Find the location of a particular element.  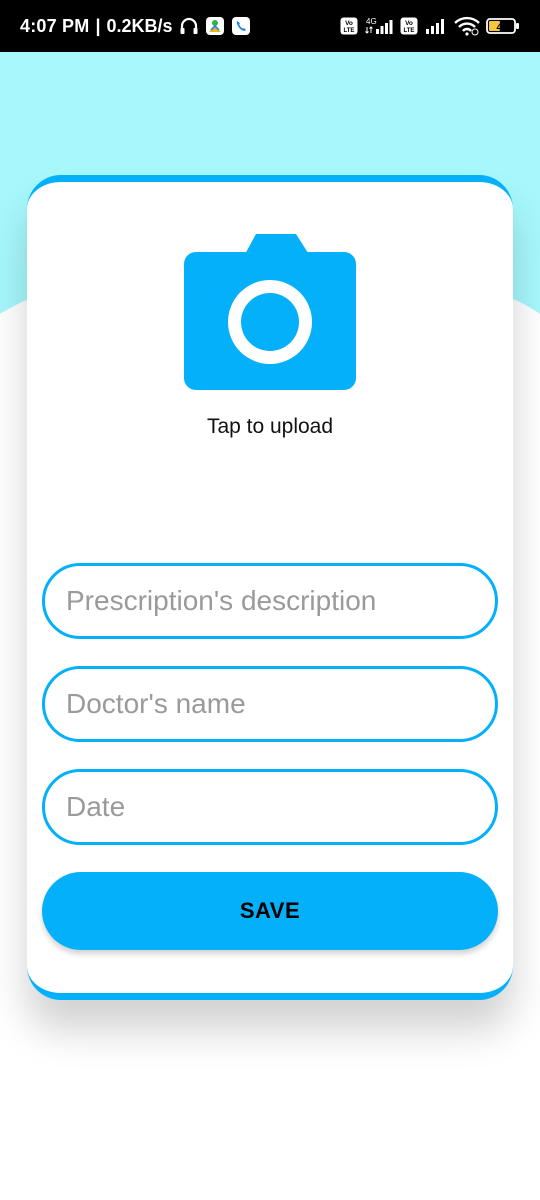

date-input is located at coordinates (280, 807).